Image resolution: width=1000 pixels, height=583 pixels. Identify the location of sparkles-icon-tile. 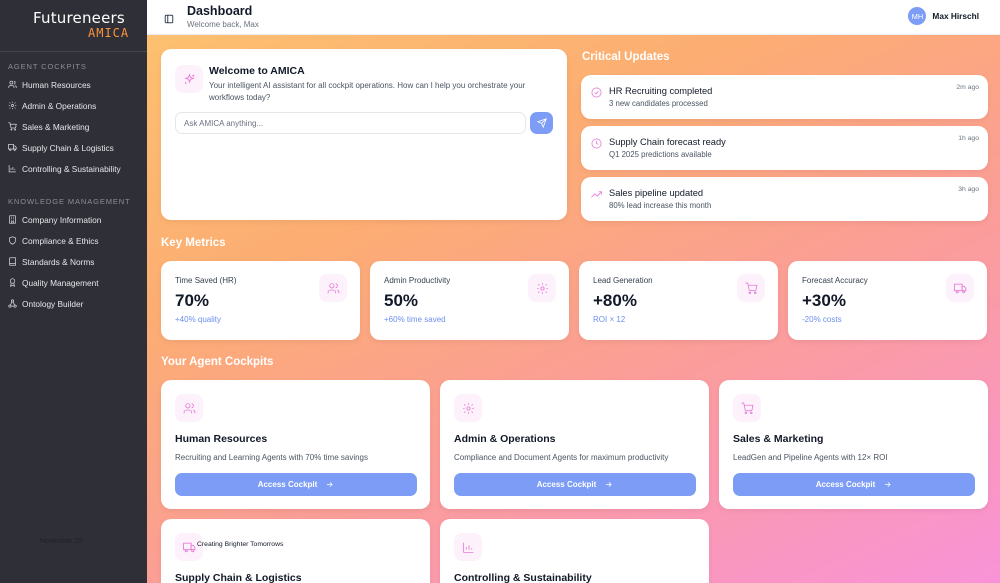
(189, 79).